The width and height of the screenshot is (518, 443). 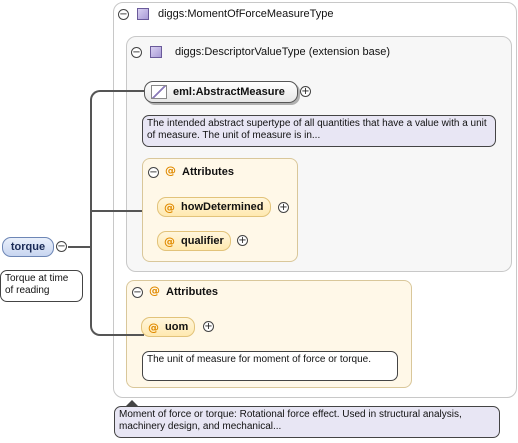 I want to click on torque-element: torque, so click(x=28, y=247).